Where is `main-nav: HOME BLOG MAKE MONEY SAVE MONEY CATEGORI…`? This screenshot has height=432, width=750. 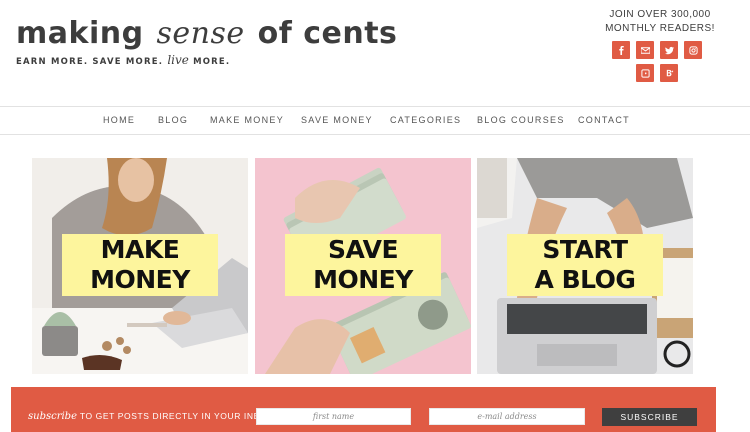 main-nav: HOME BLOG MAKE MONEY SAVE MONEY CATEGORI… is located at coordinates (375, 120).